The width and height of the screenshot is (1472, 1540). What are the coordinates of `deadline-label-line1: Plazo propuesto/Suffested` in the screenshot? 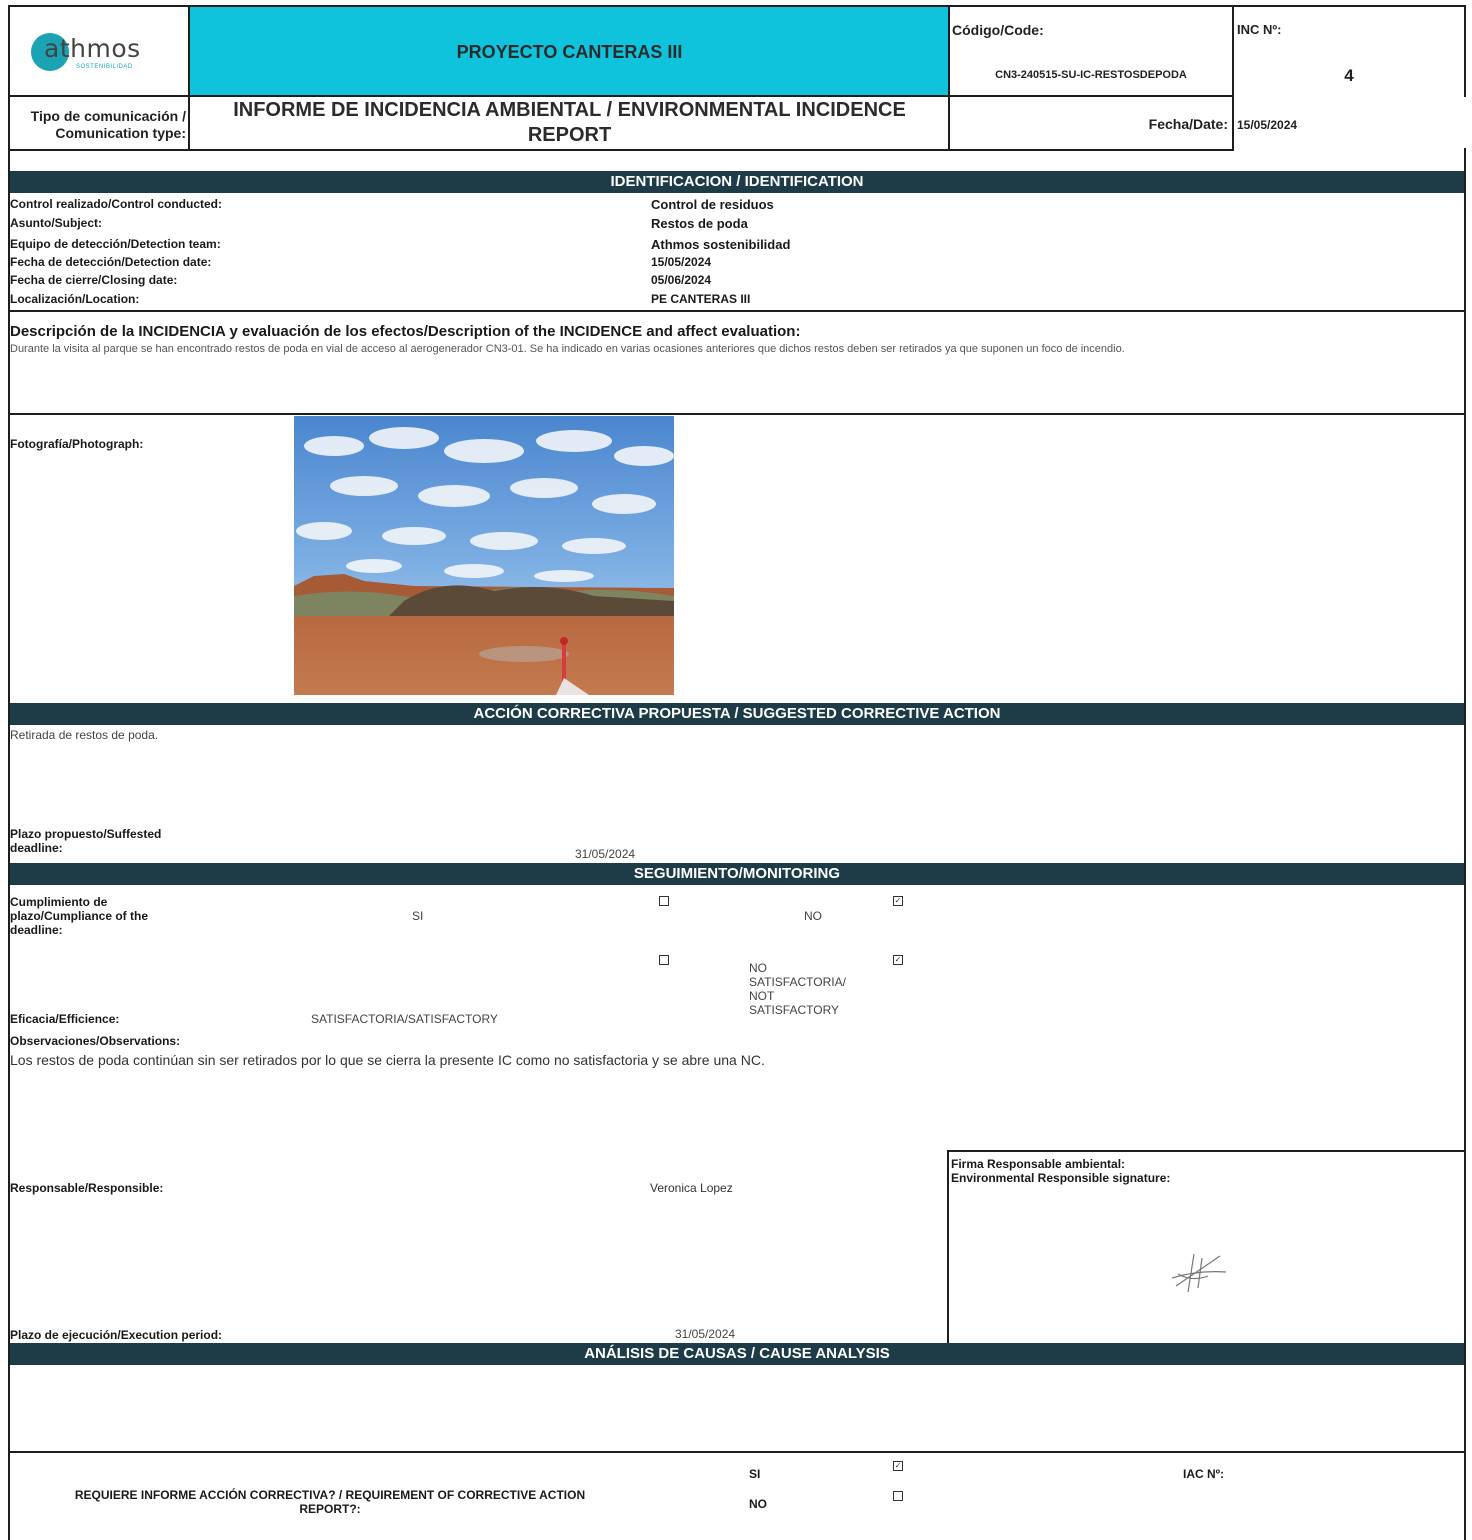 It's located at (86, 834).